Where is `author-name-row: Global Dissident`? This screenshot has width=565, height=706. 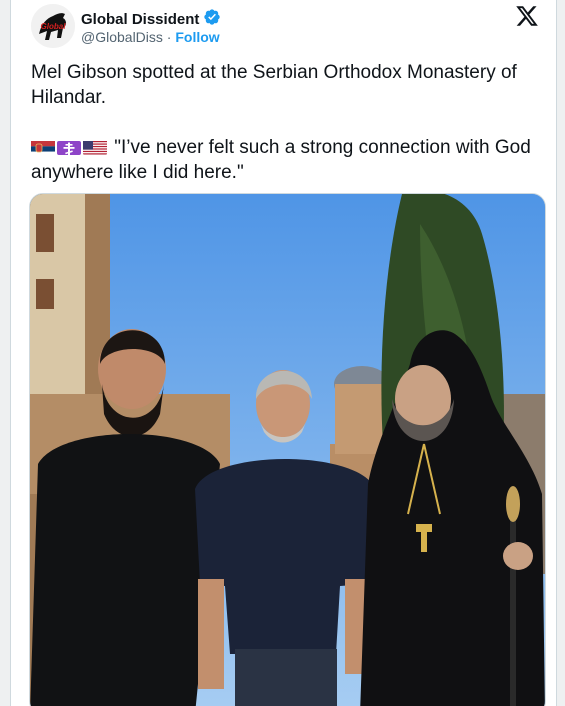
author-name-row: Global Dissident is located at coordinates (151, 19).